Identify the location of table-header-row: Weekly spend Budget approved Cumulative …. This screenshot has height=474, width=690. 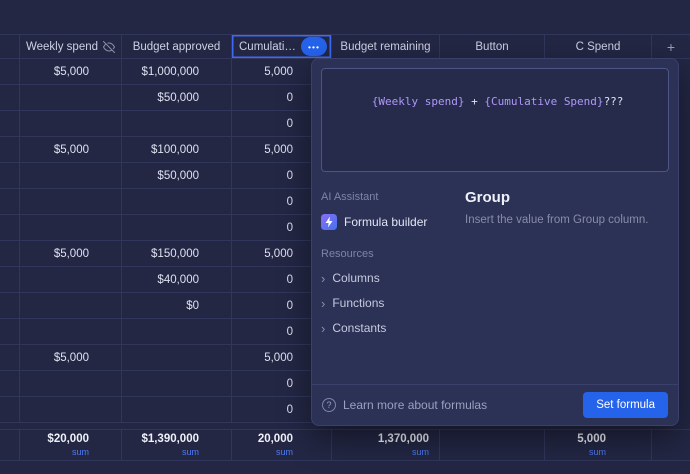
(345, 46).